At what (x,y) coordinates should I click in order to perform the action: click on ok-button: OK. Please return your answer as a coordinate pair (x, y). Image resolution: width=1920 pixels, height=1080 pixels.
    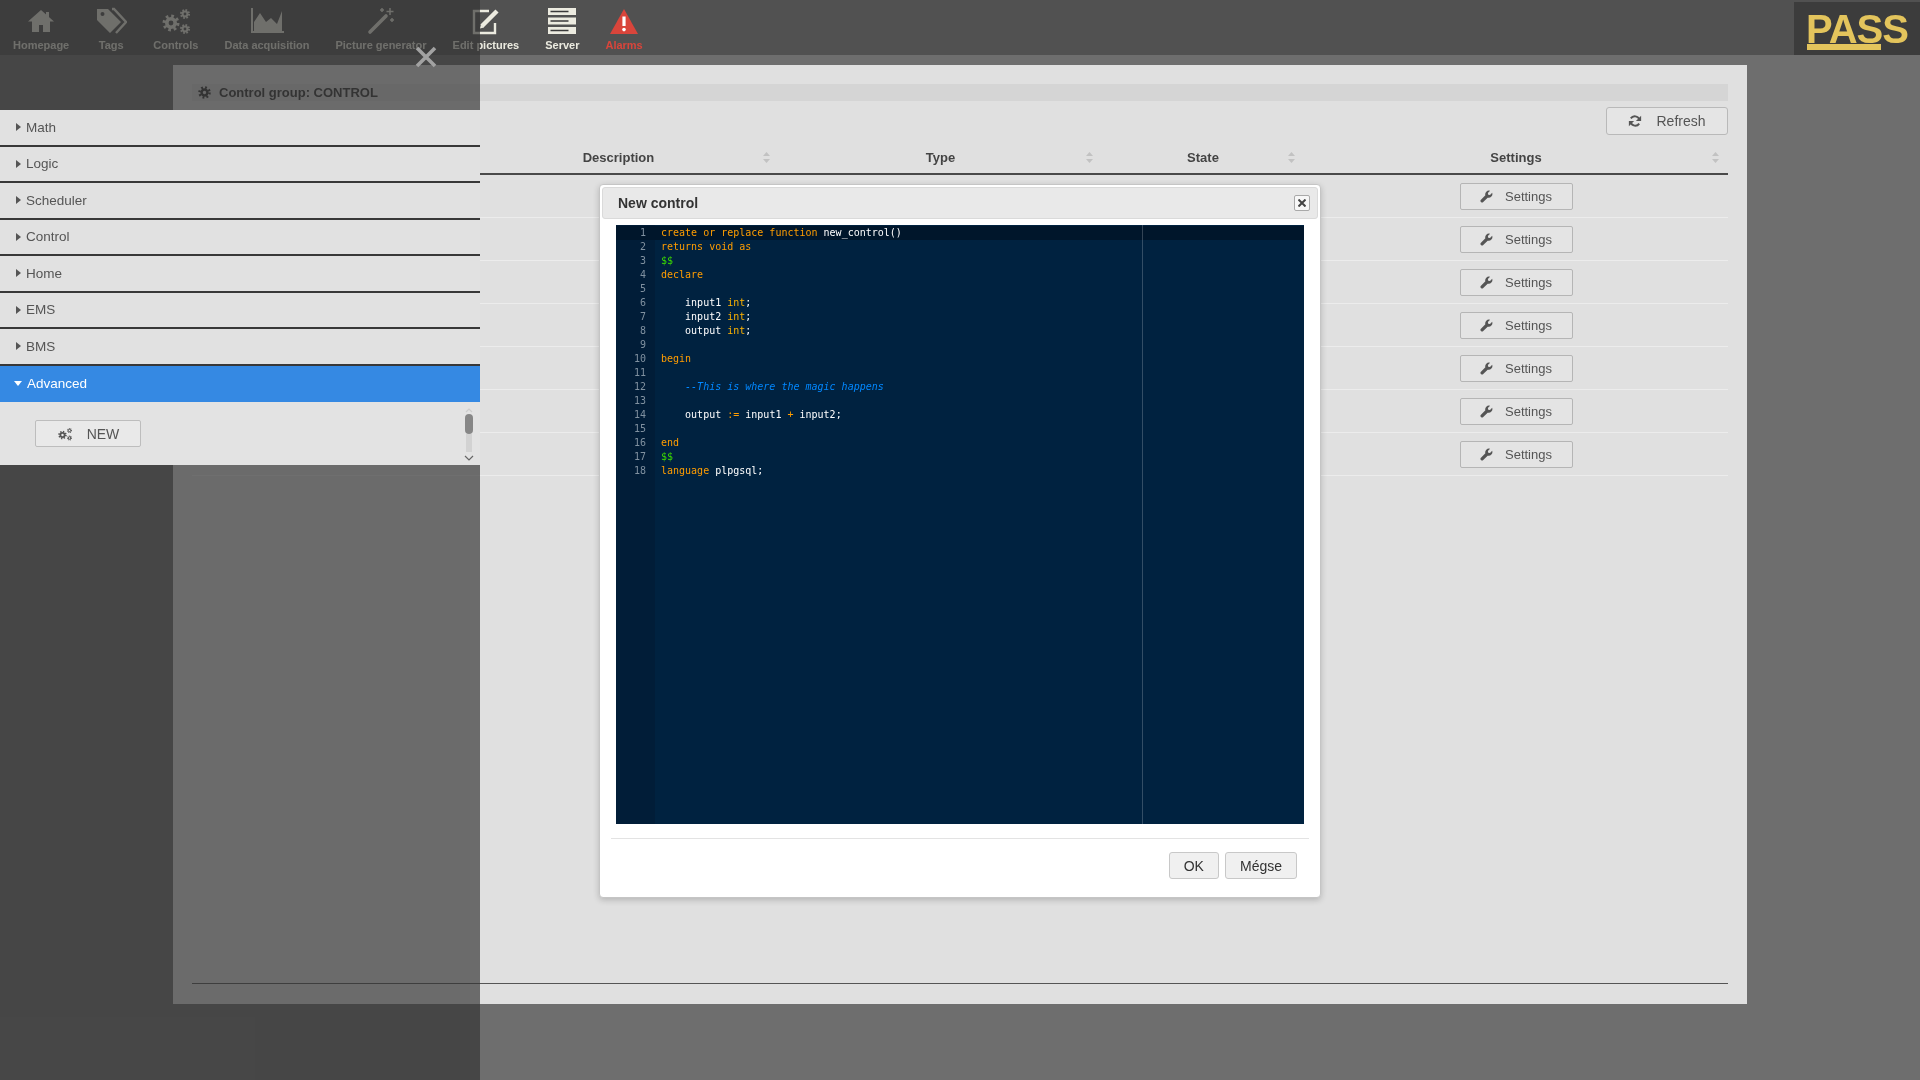
    Looking at the image, I should click on (1193, 865).